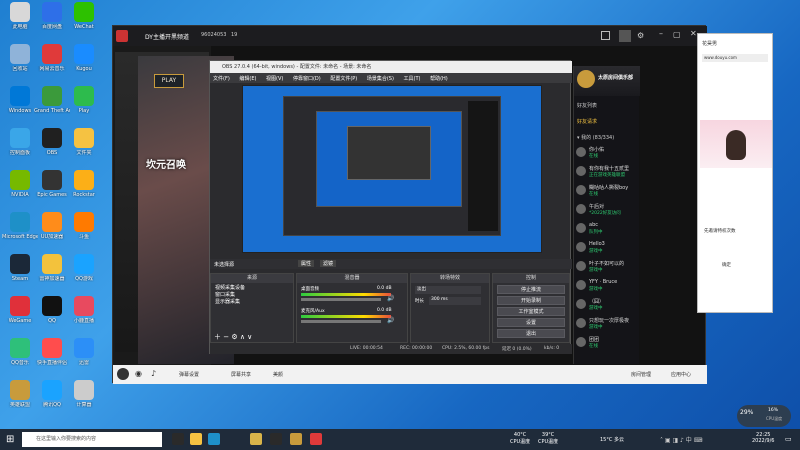 Image resolution: width=800 pixels, height=450 pixels. Describe the element at coordinates (455, 301) in the screenshot. I see `duration-input: 300 ms` at that location.